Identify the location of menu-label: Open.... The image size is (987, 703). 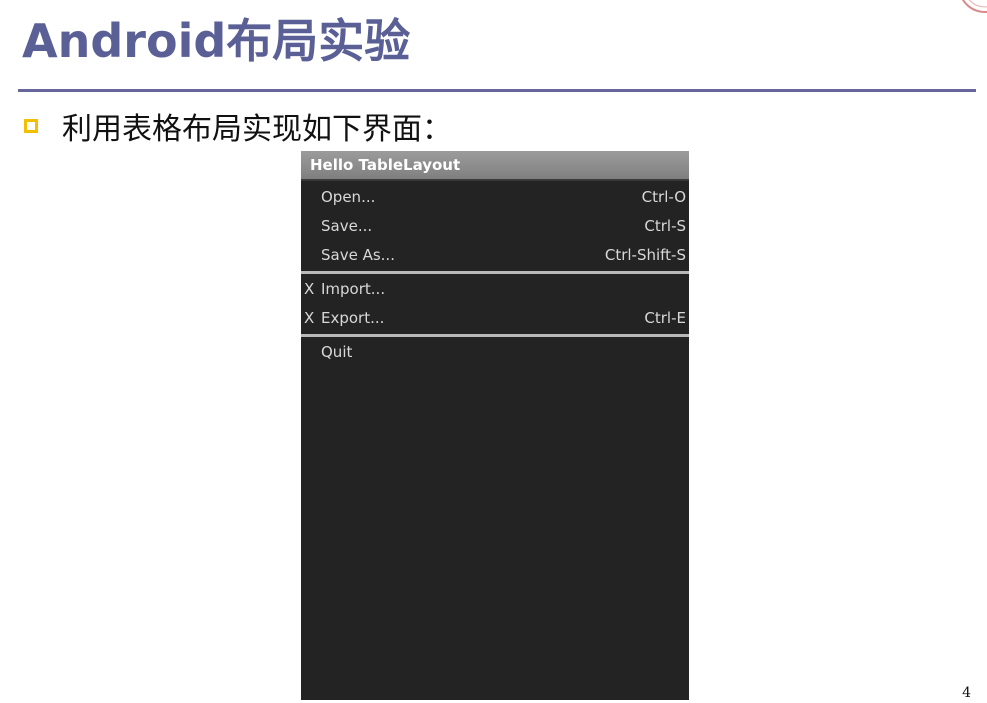
(348, 197).